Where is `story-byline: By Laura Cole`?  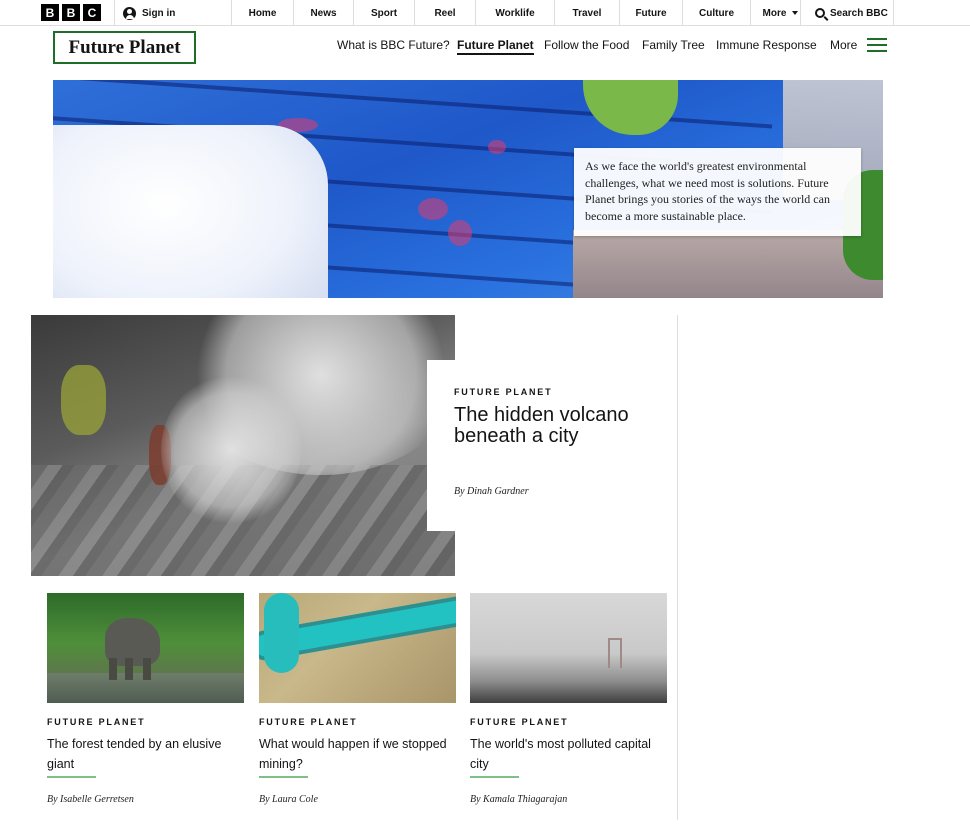 story-byline: By Laura Cole is located at coordinates (288, 799).